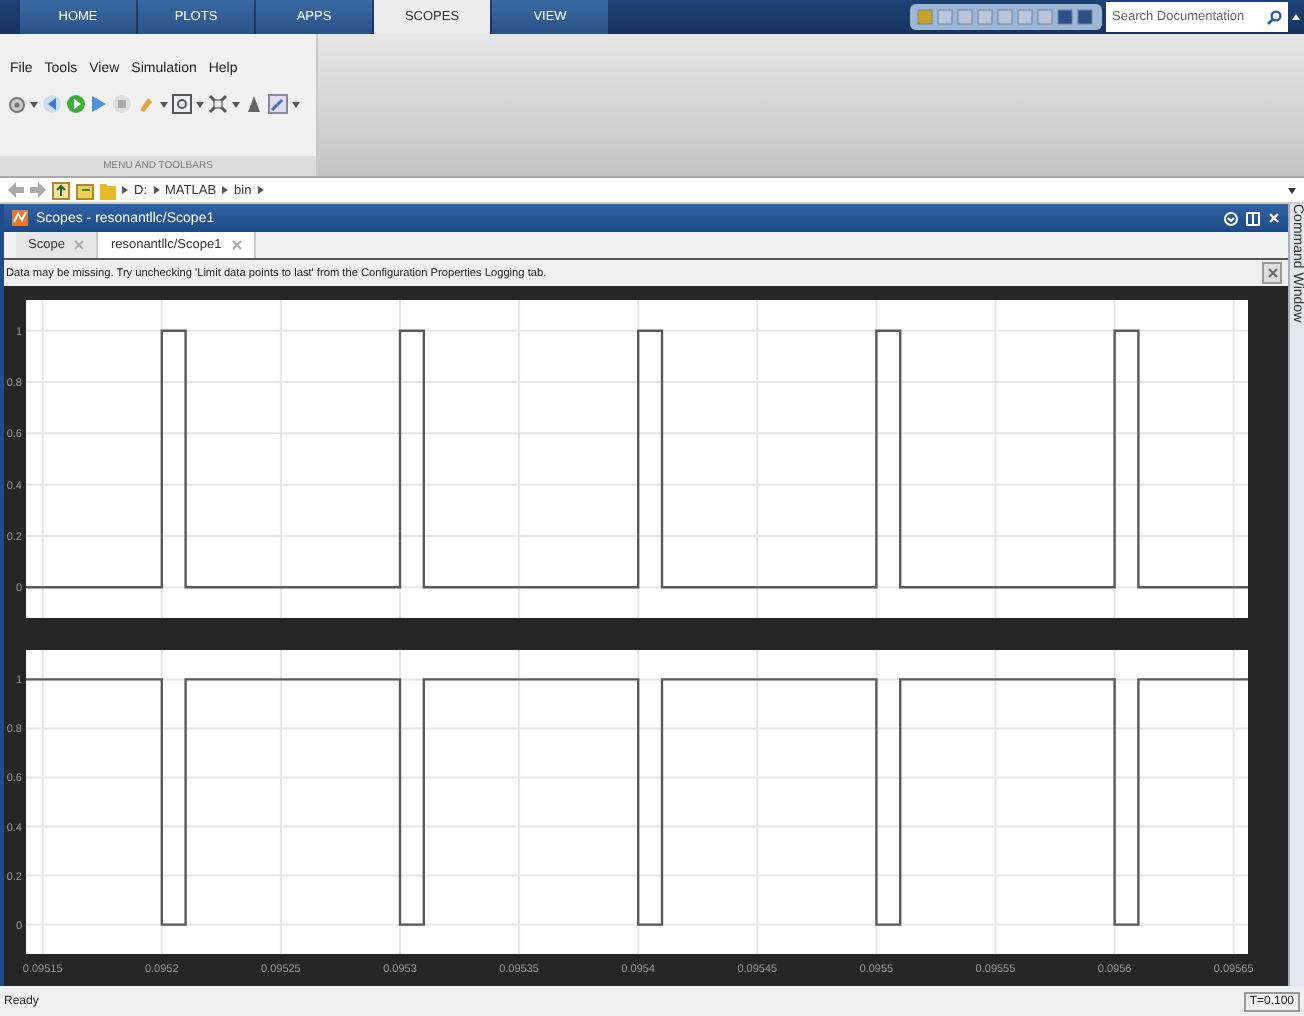 The image size is (1304, 1016). I want to click on scale-axes-icon, so click(218, 104).